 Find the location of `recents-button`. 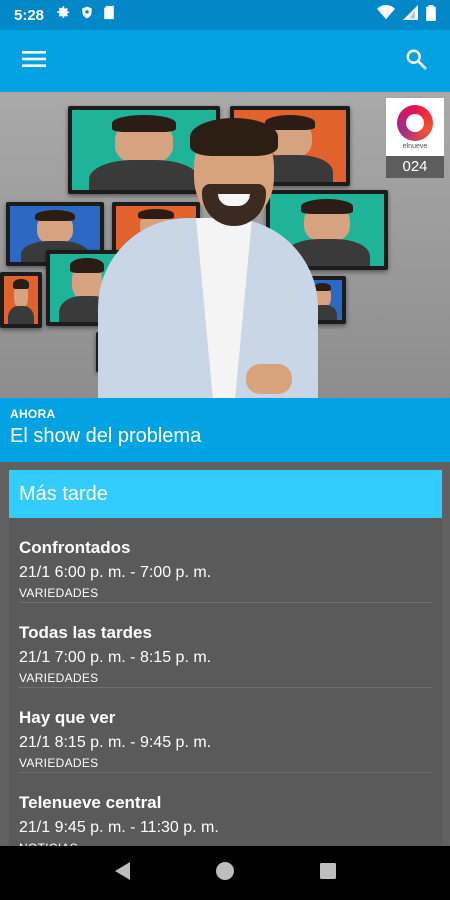

recents-button is located at coordinates (328, 873).